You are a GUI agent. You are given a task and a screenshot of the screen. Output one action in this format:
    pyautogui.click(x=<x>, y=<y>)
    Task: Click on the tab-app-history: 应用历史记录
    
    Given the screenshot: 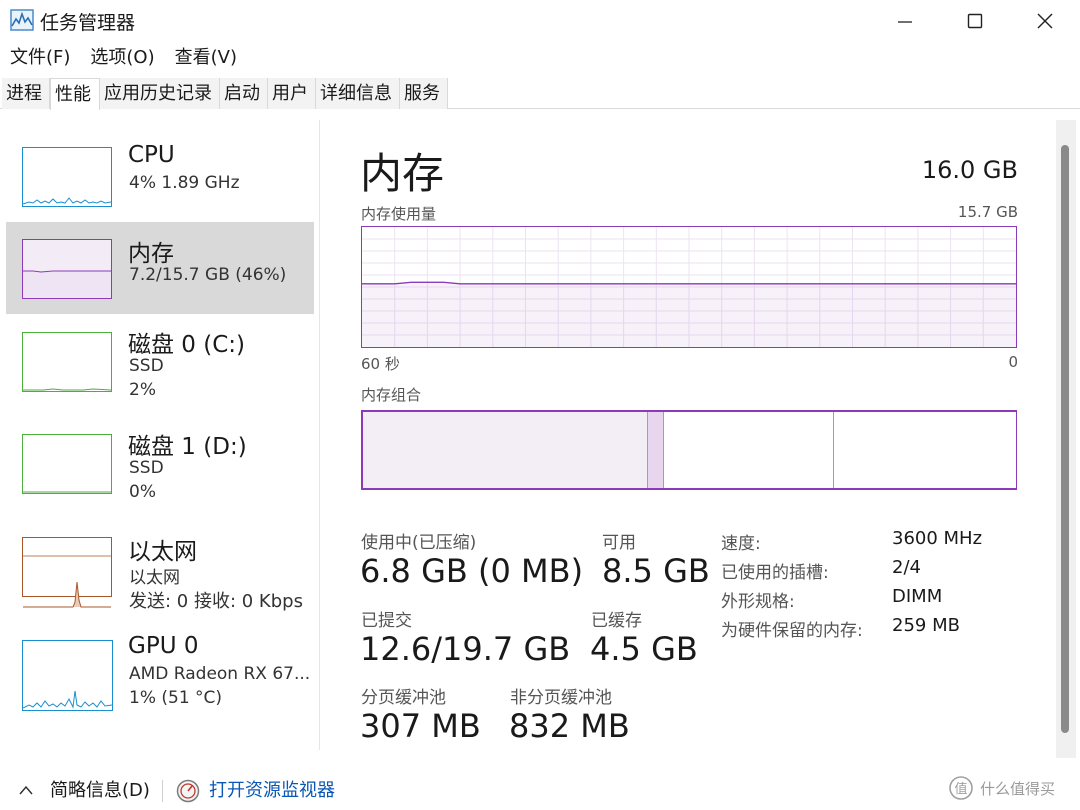 What is the action you would take?
    pyautogui.click(x=160, y=93)
    